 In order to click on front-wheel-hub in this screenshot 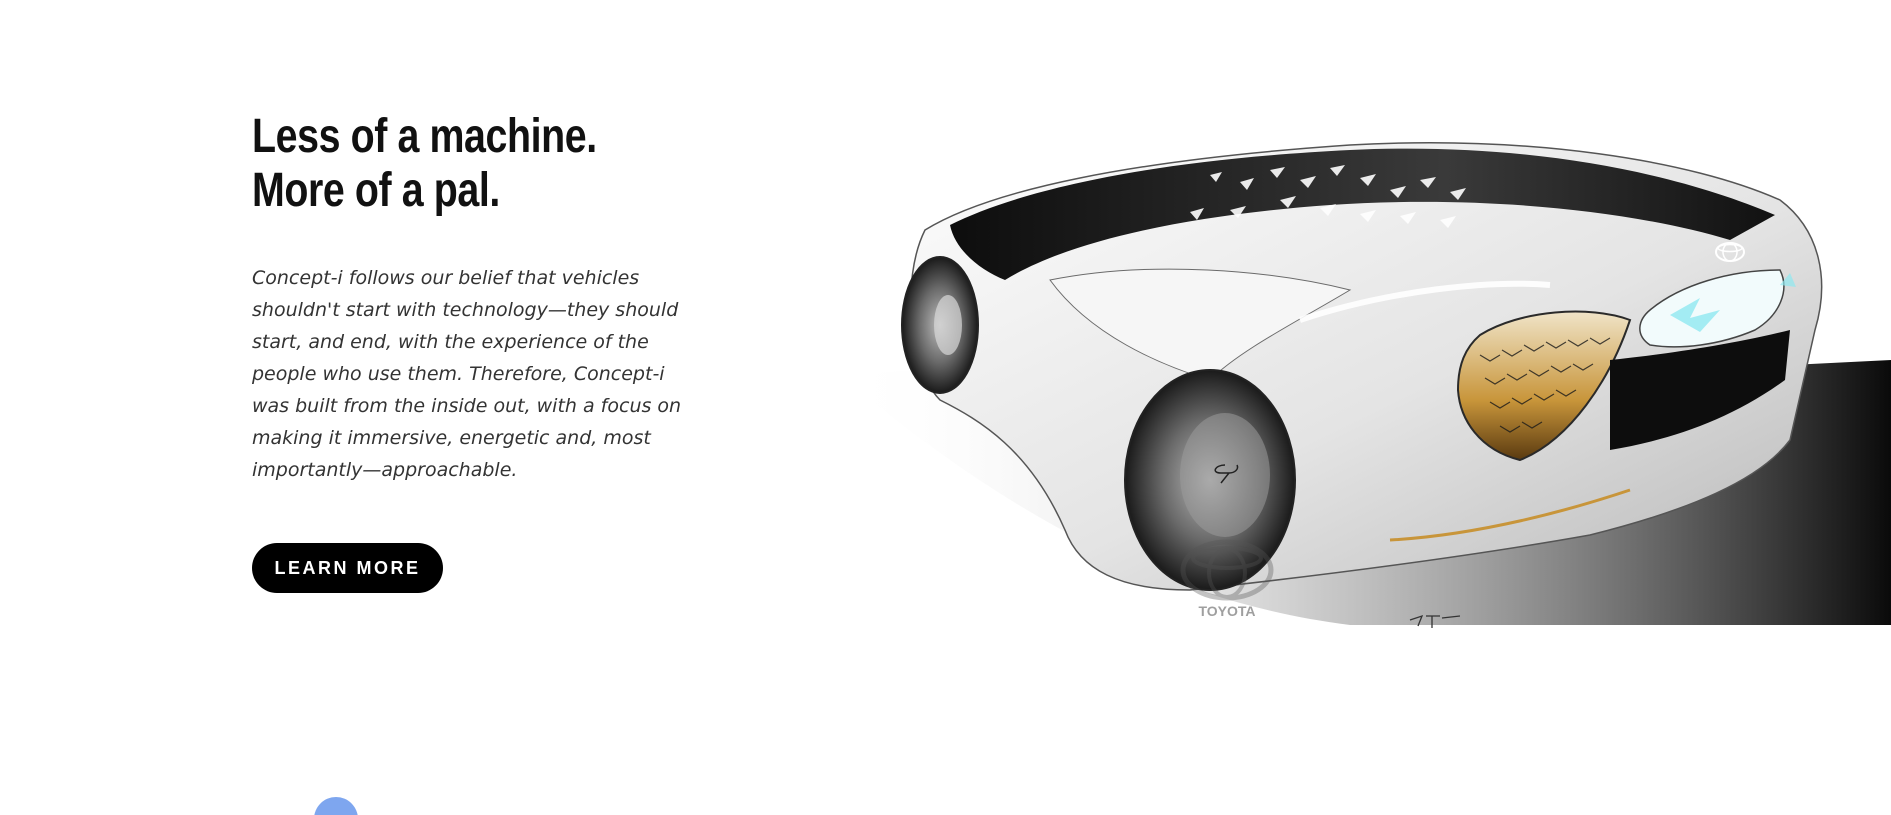, I will do `click(948, 325)`.